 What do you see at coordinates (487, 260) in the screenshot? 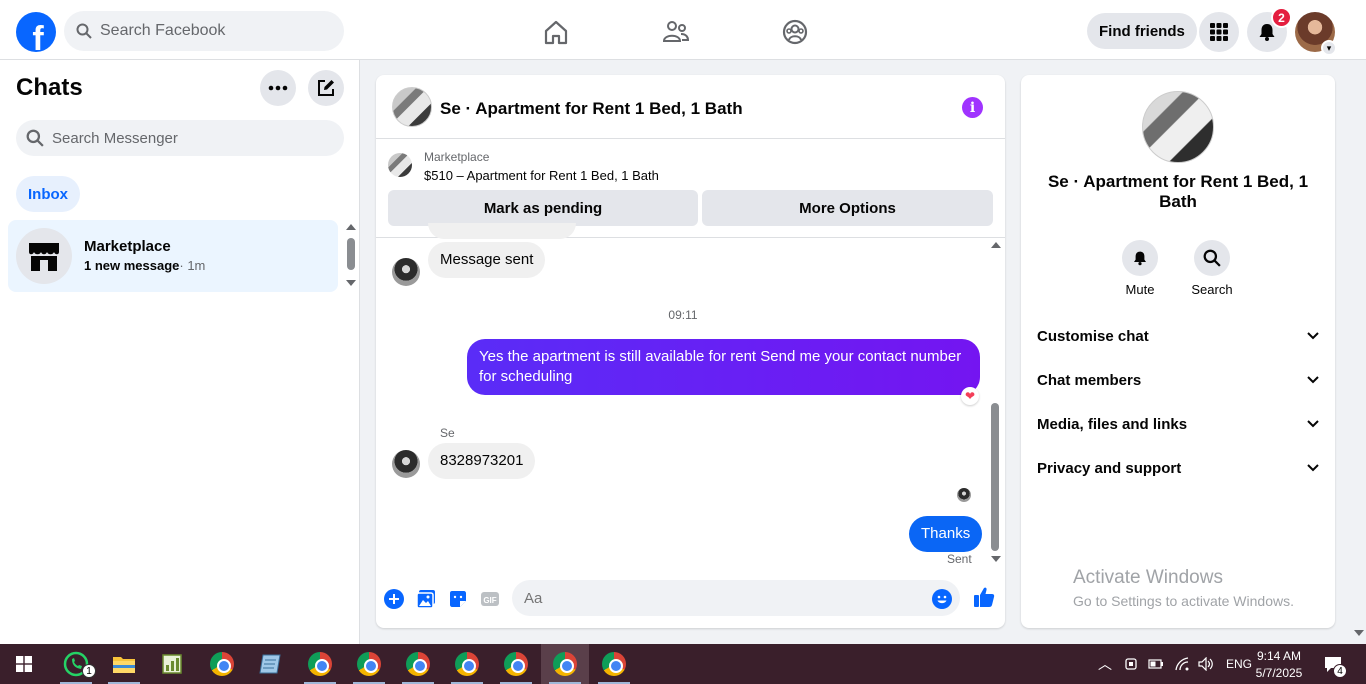
I see `incoming-message: Message sent` at bounding box center [487, 260].